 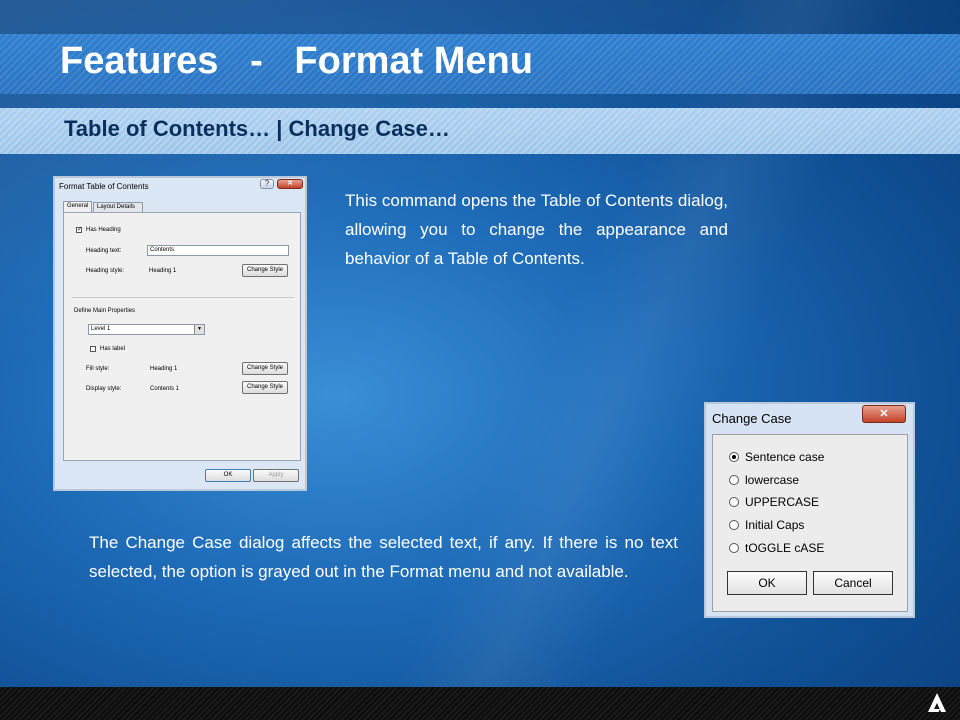 What do you see at coordinates (267, 184) in the screenshot?
I see `help-button: ?` at bounding box center [267, 184].